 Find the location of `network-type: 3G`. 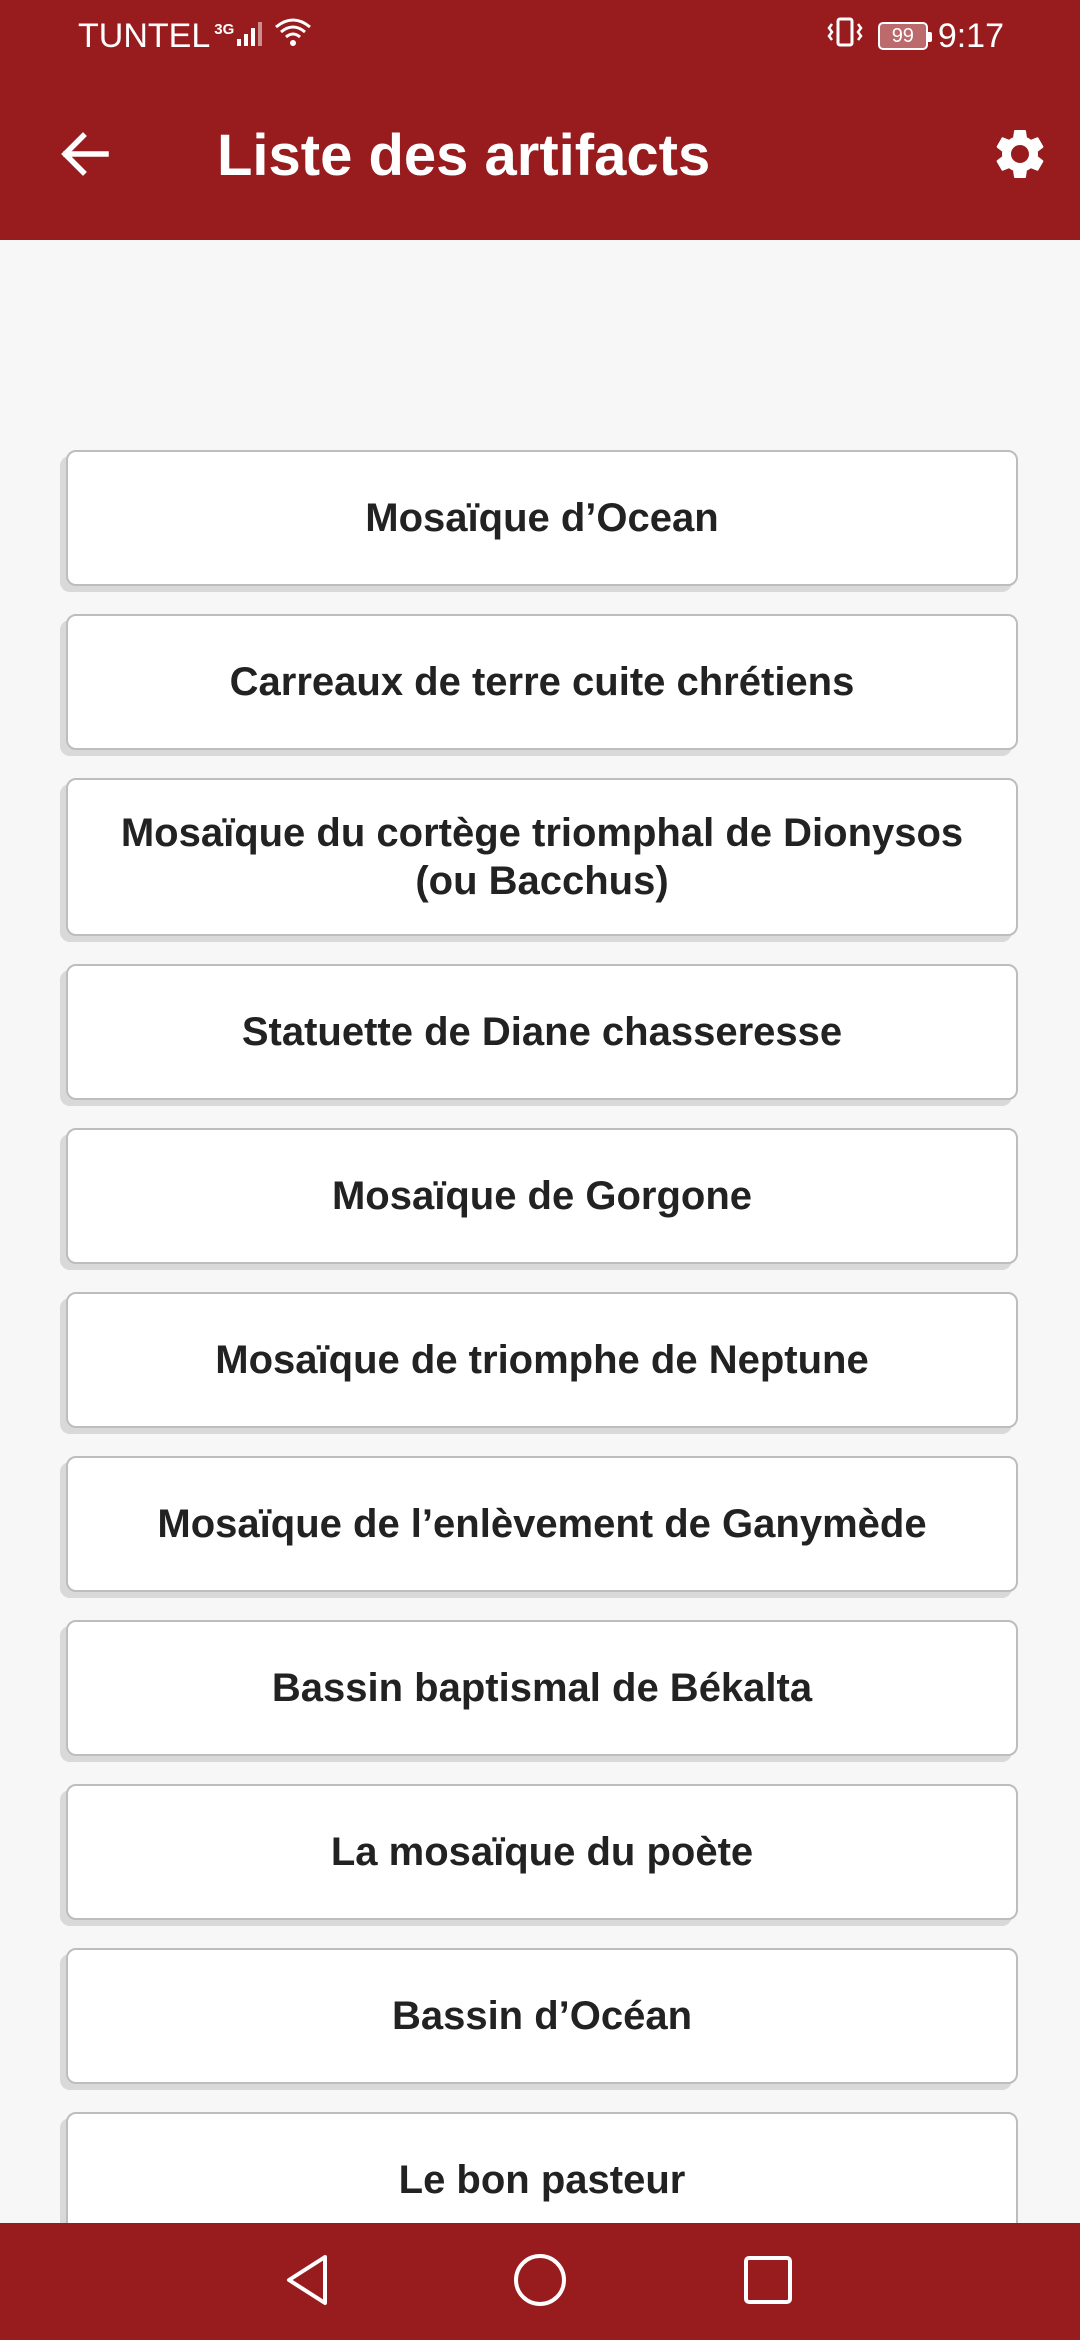

network-type: 3G is located at coordinates (224, 29).